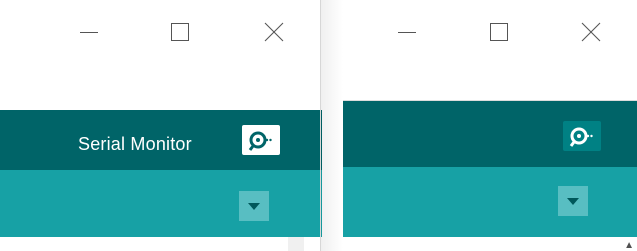 Image resolution: width=637 pixels, height=251 pixels. I want to click on window-shadow, so click(332, 125).